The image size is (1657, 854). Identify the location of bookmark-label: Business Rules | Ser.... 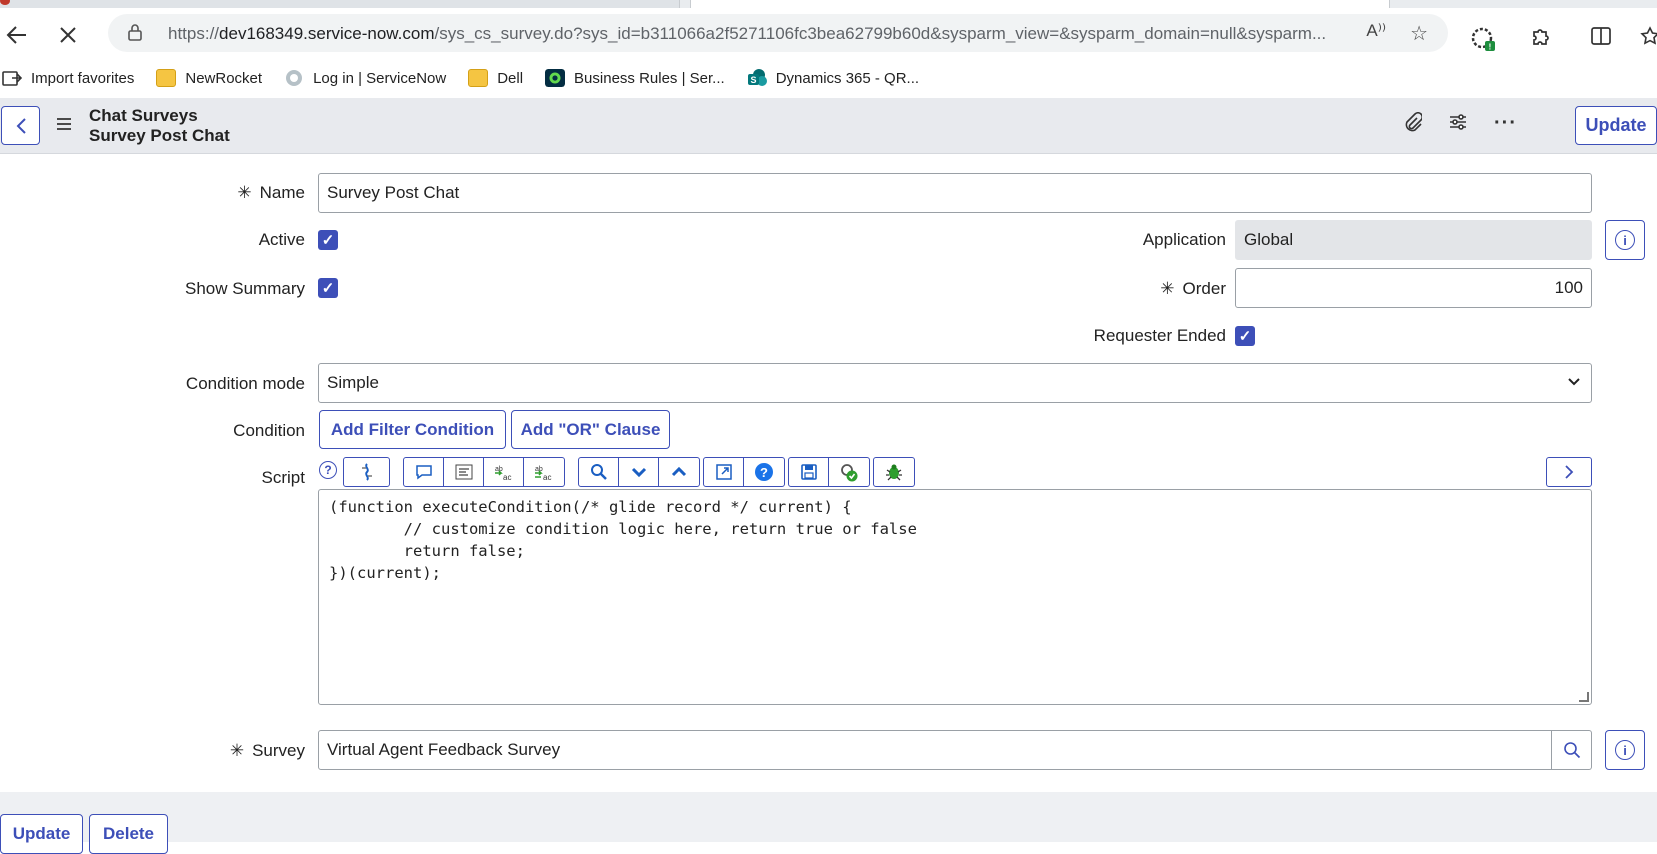
(649, 78).